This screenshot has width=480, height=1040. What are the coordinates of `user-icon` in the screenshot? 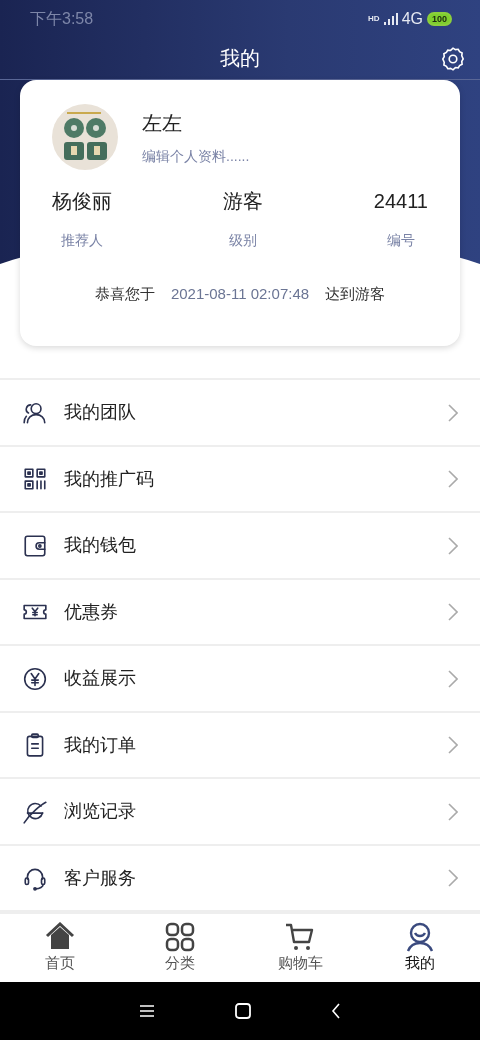 It's located at (420, 936).